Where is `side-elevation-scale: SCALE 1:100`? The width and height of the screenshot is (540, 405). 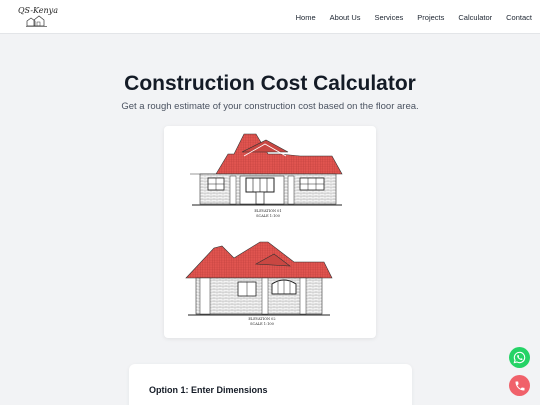 side-elevation-scale: SCALE 1:100 is located at coordinates (262, 323).